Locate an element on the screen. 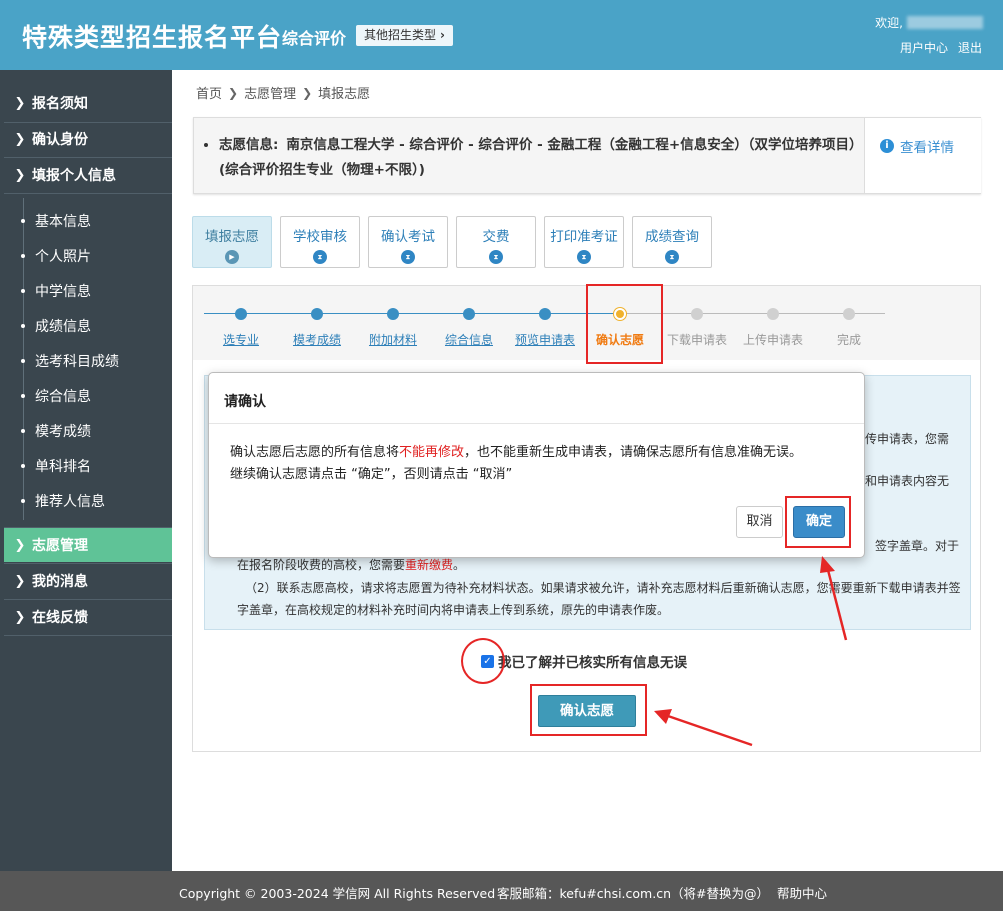 The height and width of the screenshot is (911, 1003). info-label: 志愿信息: is located at coordinates (249, 145).